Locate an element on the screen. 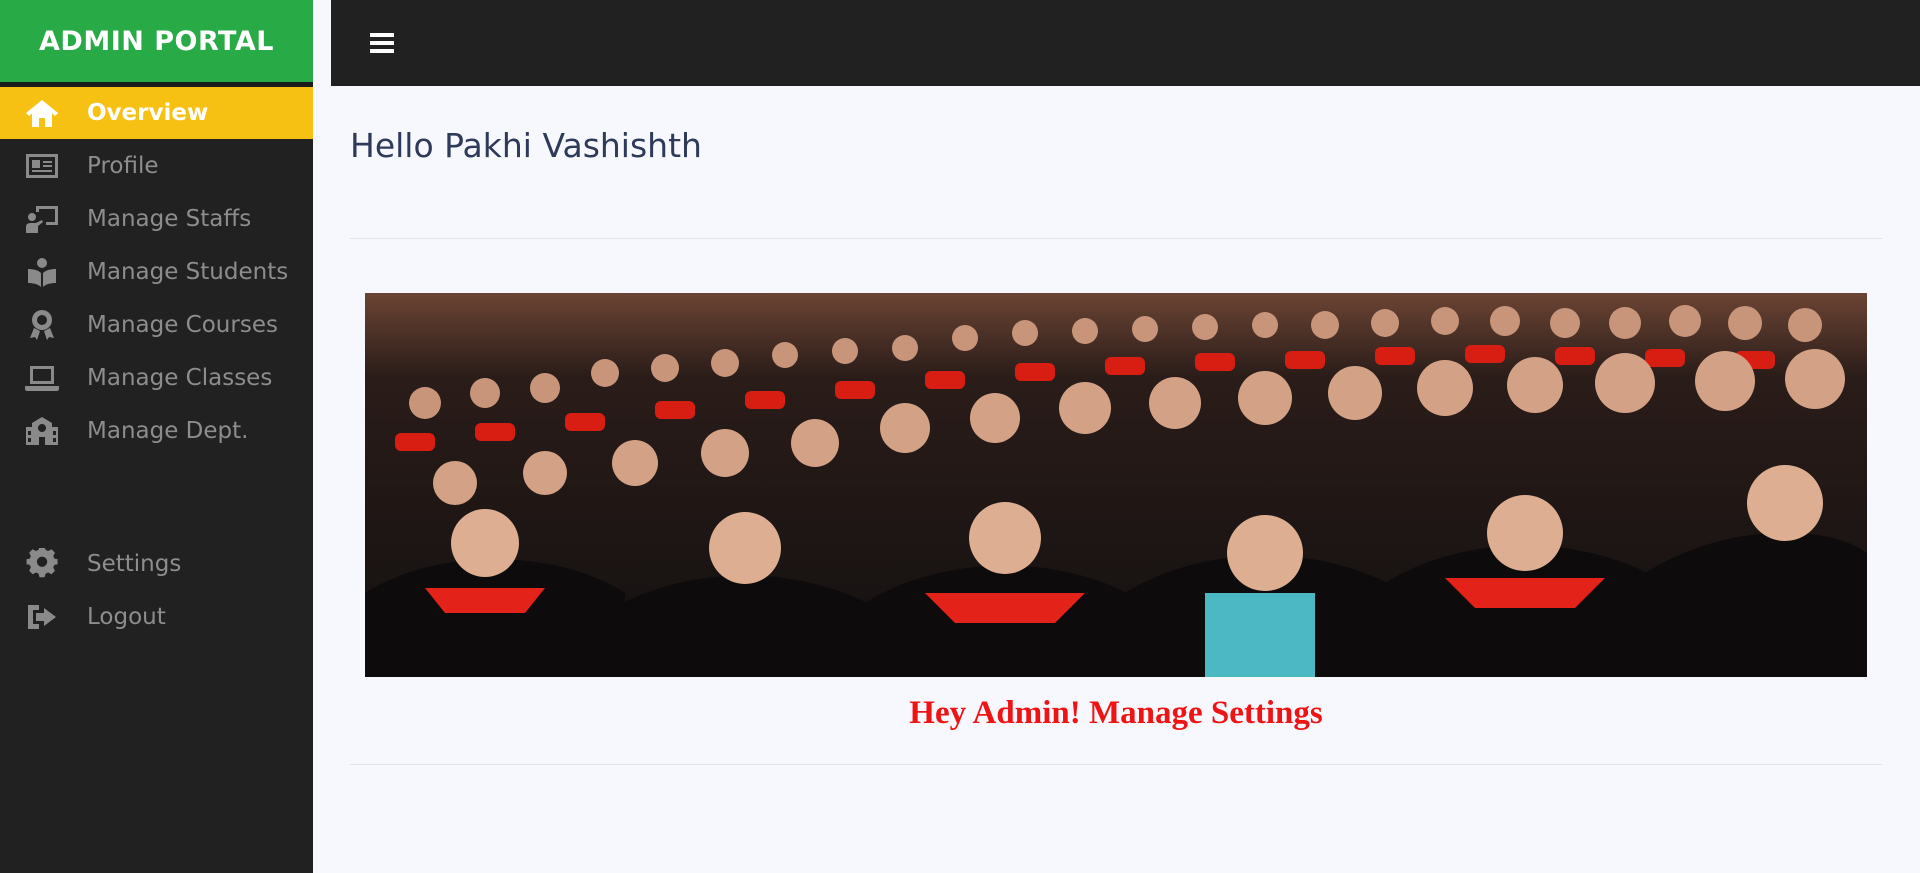 Image resolution: width=1920 pixels, height=873 pixels. sidebar-item-manage-dept: Manage Dept. is located at coordinates (156, 431).